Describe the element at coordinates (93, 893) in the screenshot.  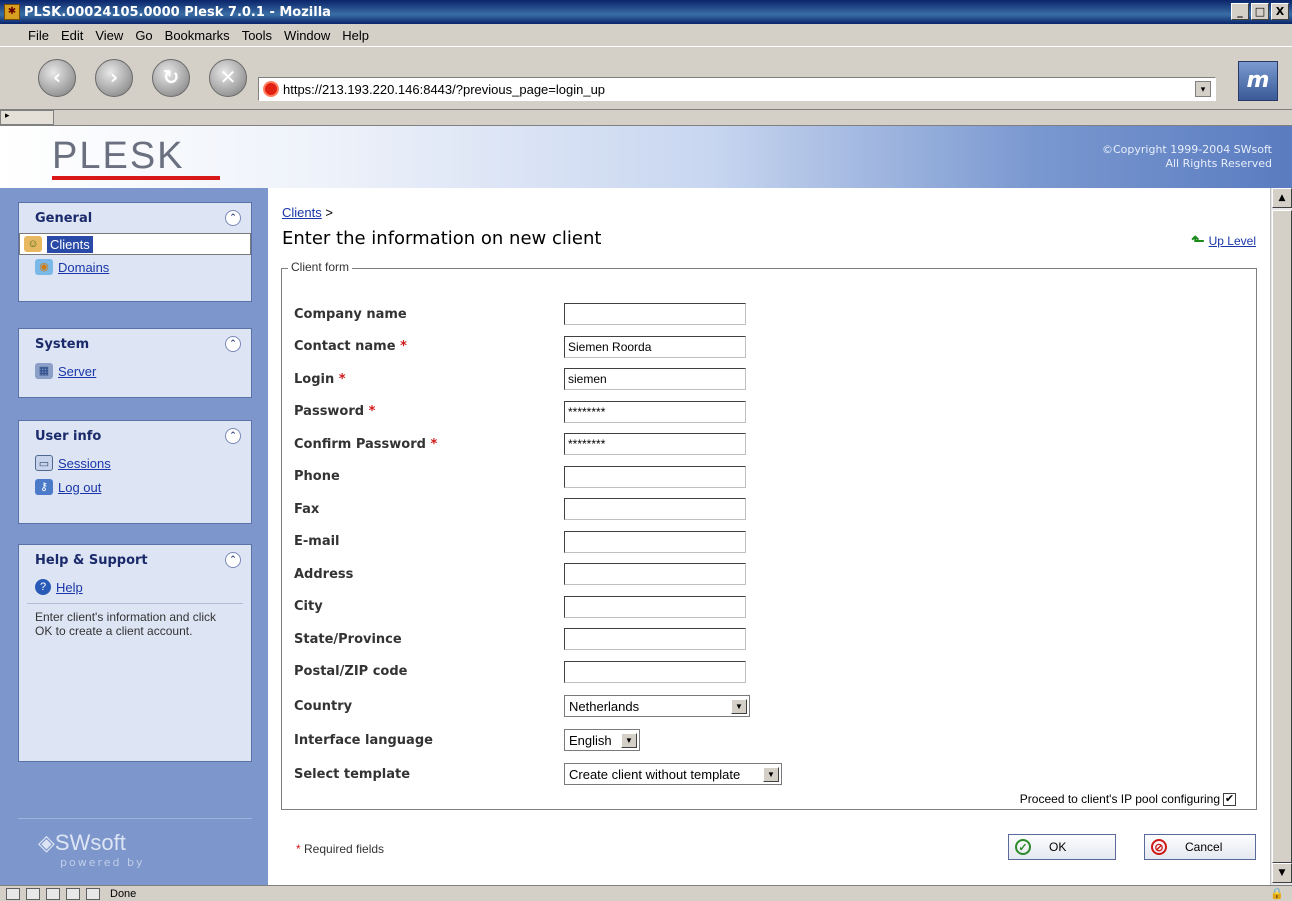
I see `chat-icon` at that location.